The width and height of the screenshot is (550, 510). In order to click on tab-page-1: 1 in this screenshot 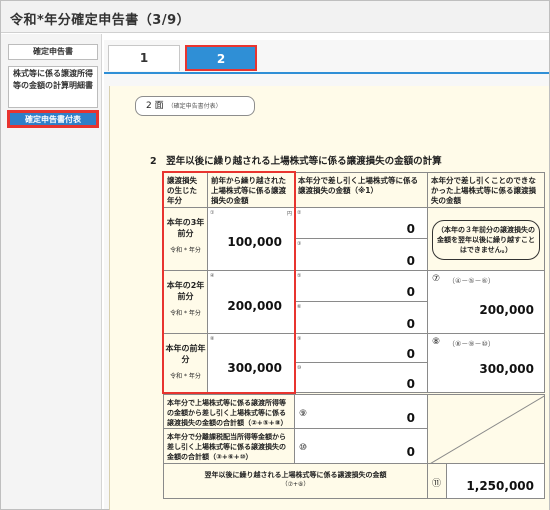, I will do `click(144, 58)`.